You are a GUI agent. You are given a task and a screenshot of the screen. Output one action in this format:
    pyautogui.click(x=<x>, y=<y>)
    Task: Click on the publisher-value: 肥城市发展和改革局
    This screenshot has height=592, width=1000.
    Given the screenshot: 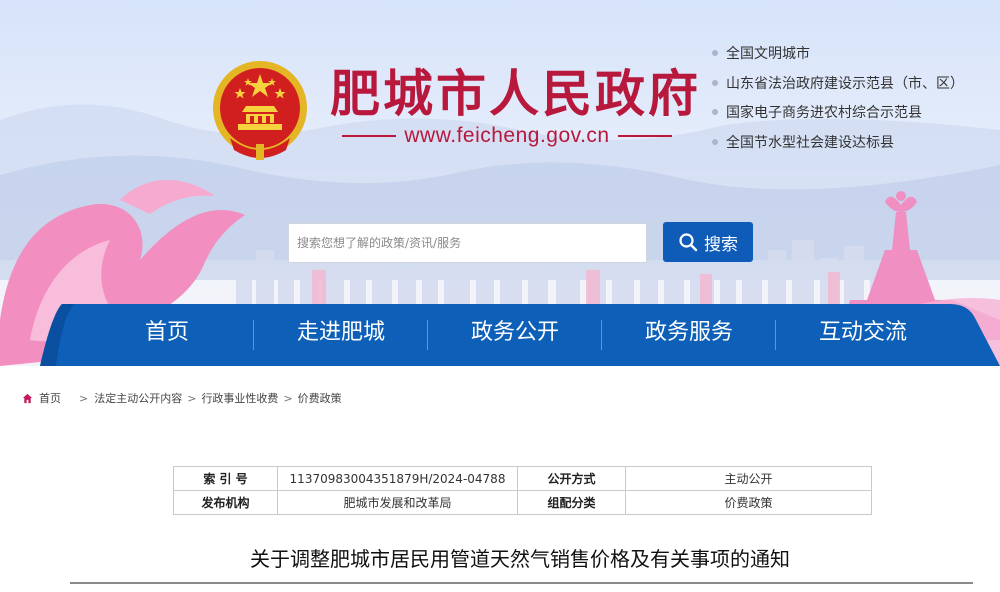 What is the action you would take?
    pyautogui.click(x=397, y=502)
    